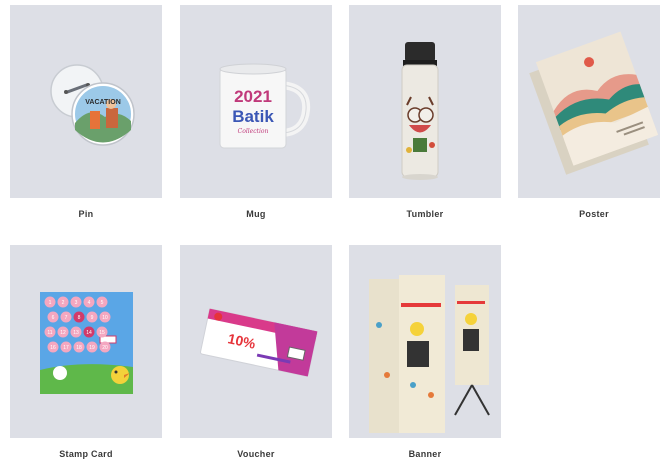 The image size is (660, 464). Describe the element at coordinates (49, 333) in the screenshot. I see `stamp-slot-number: 11` at that location.